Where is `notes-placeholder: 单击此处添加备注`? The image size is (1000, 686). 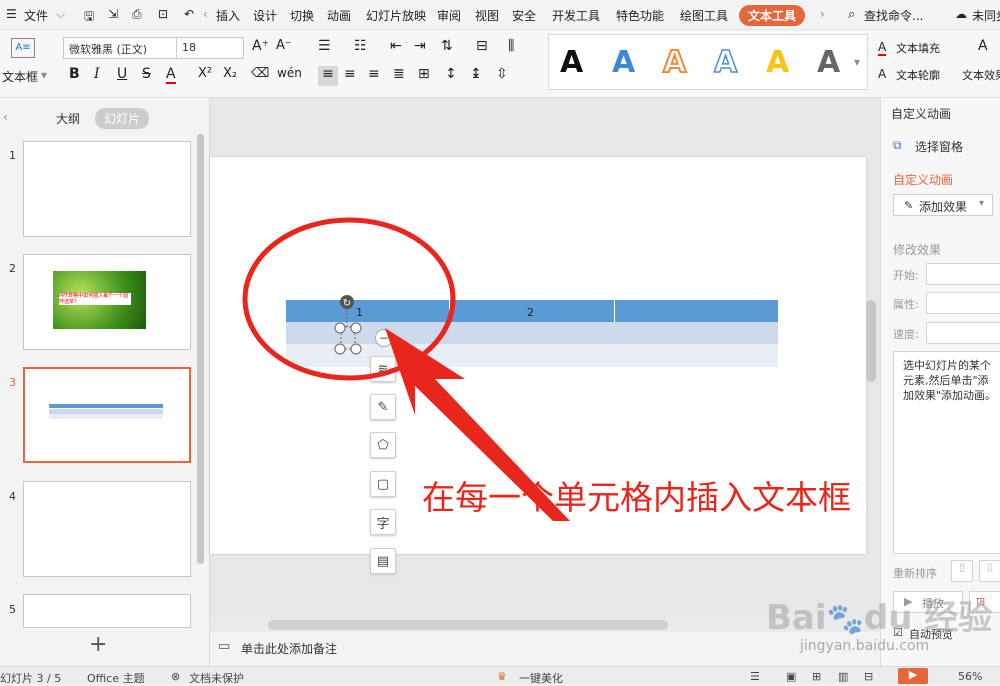 notes-placeholder: 单击此处添加备注 is located at coordinates (289, 648).